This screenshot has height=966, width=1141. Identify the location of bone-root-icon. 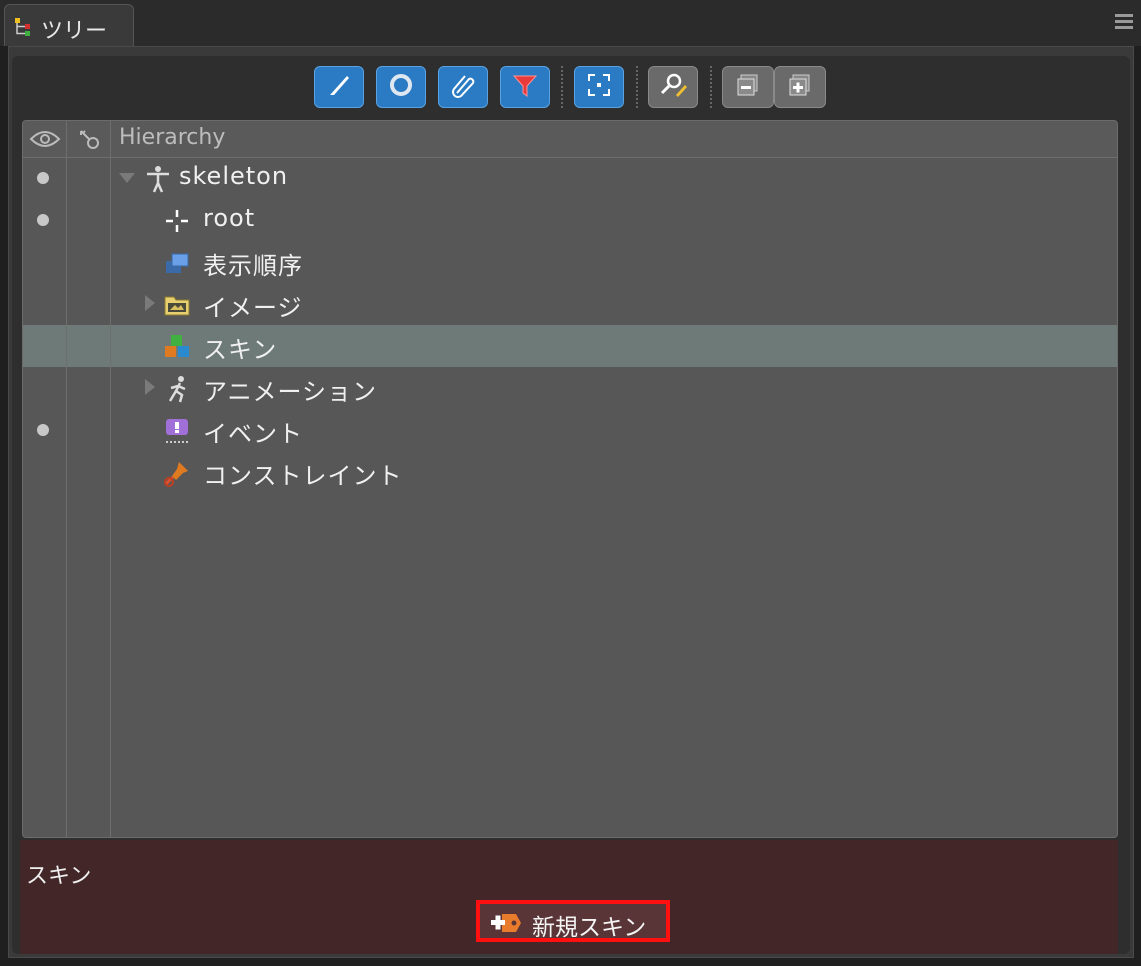
(177, 221).